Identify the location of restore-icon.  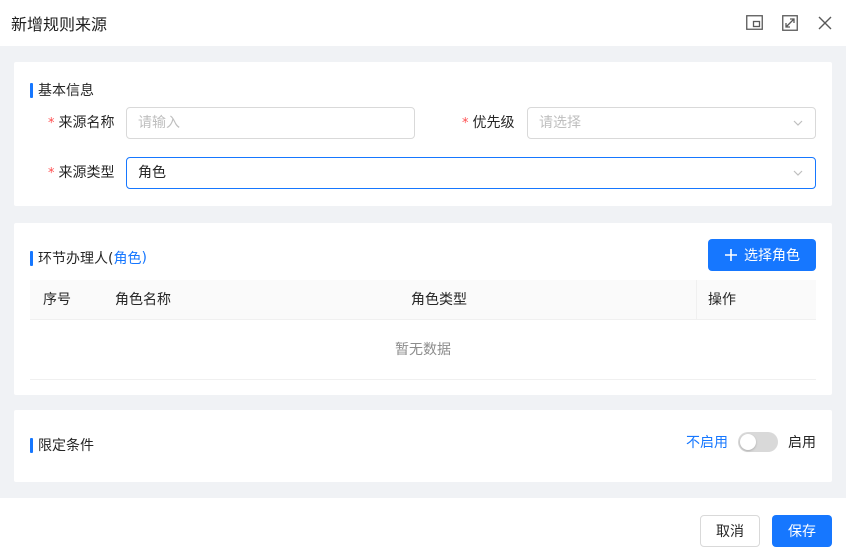
(754, 22).